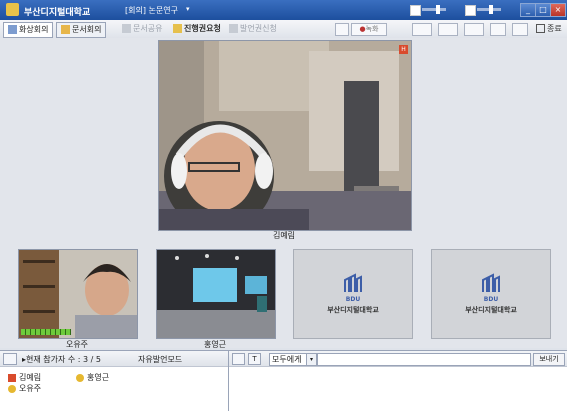 The width and height of the screenshot is (567, 411). I want to click on participant-video-1-feed, so click(78, 294).